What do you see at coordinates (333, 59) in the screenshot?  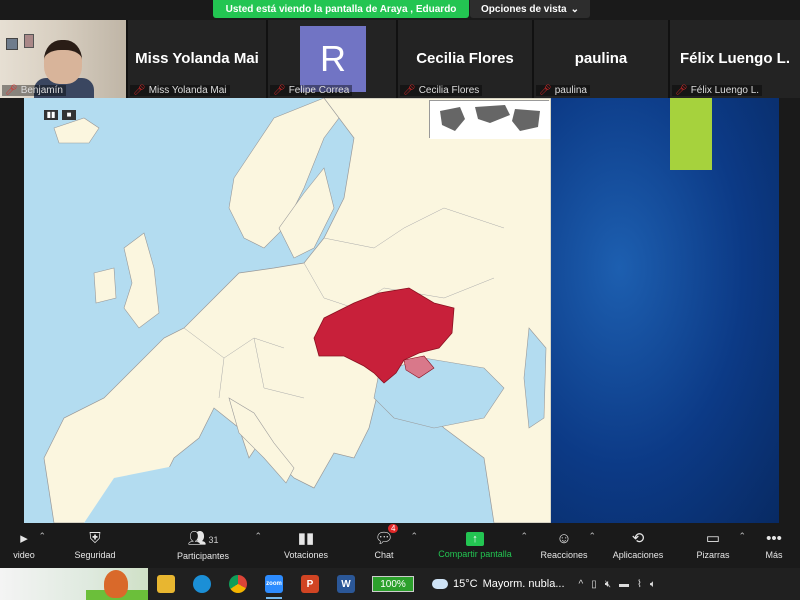 I see `participant-tile: R 🎤︎ Felipe Correa` at bounding box center [333, 59].